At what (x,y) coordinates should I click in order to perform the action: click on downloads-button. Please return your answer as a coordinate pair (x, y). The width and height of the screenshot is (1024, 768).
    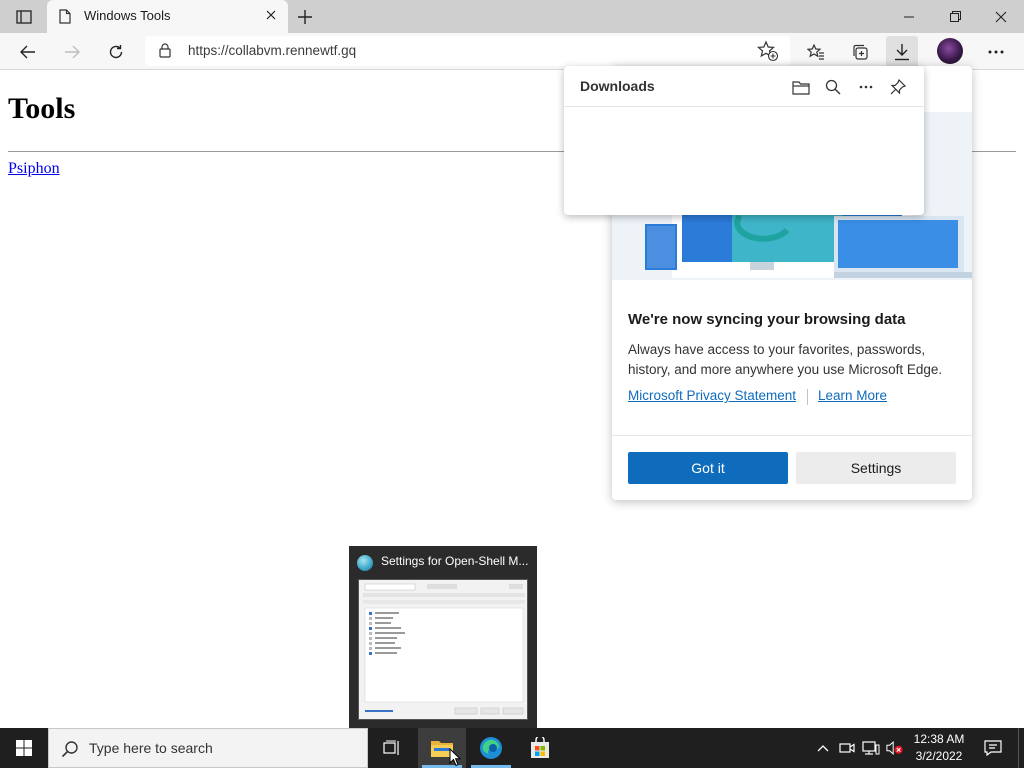
    Looking at the image, I should click on (902, 52).